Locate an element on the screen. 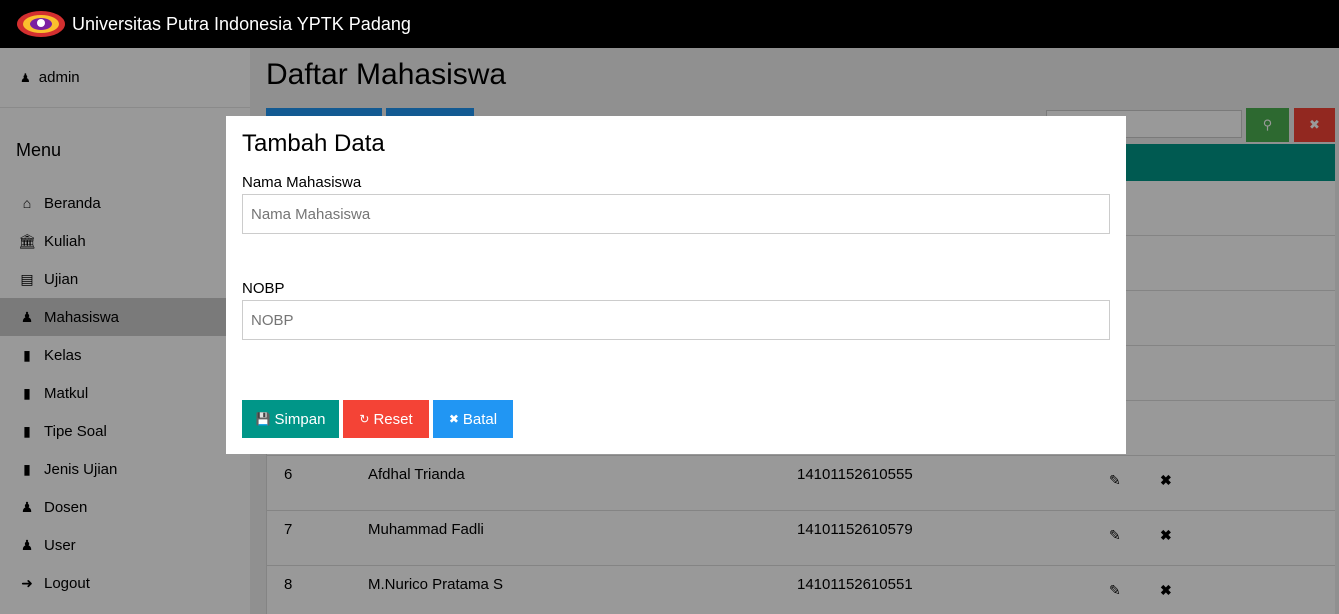 The height and width of the screenshot is (614, 1339). student-name-label: Nama Mahasiswa is located at coordinates (302, 182).